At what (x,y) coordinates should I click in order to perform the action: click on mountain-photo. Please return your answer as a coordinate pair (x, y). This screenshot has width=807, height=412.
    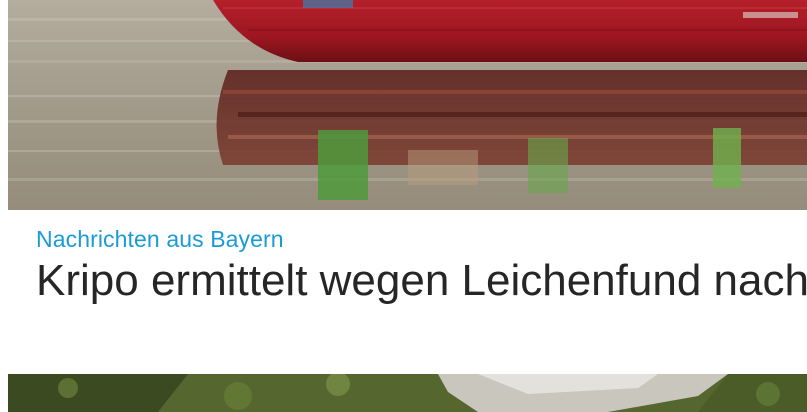
    Looking at the image, I should click on (407, 393).